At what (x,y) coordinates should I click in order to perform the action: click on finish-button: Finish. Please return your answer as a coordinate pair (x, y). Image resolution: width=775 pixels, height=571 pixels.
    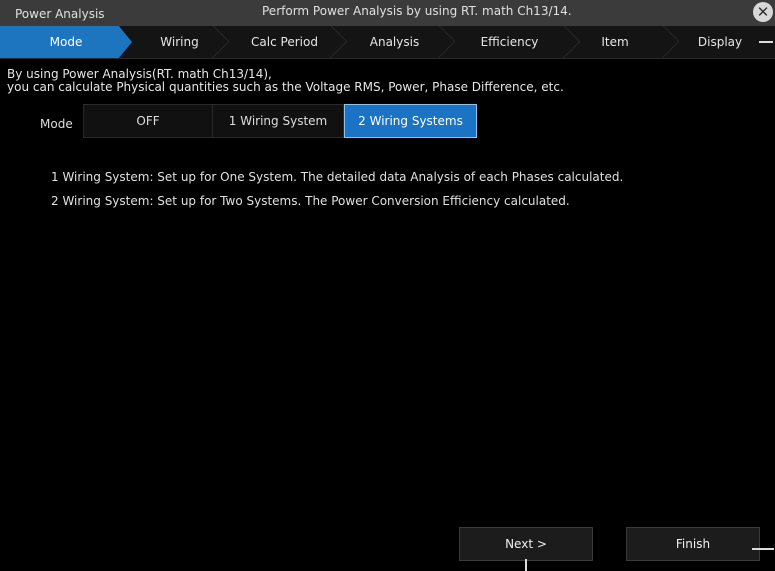
    Looking at the image, I should click on (693, 544).